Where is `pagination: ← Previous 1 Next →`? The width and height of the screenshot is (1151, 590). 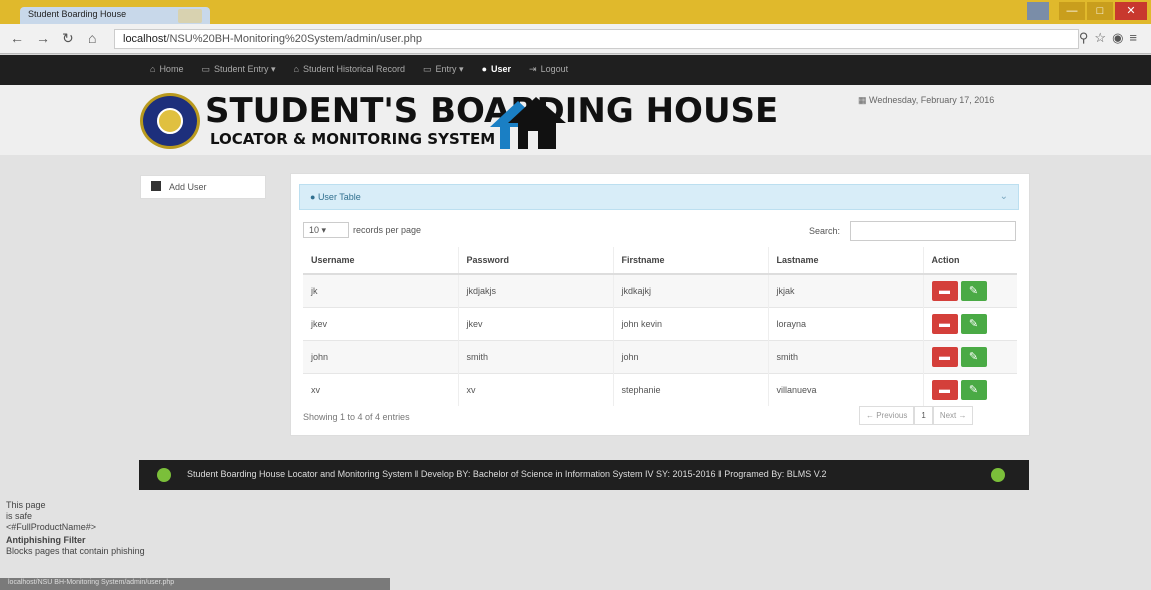 pagination: ← Previous 1 Next → is located at coordinates (916, 415).